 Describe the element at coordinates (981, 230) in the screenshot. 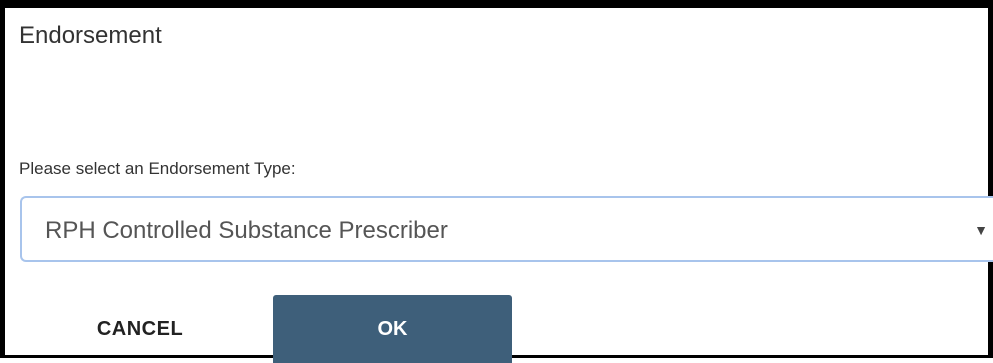

I see `triangle-down-icon: ▼` at that location.